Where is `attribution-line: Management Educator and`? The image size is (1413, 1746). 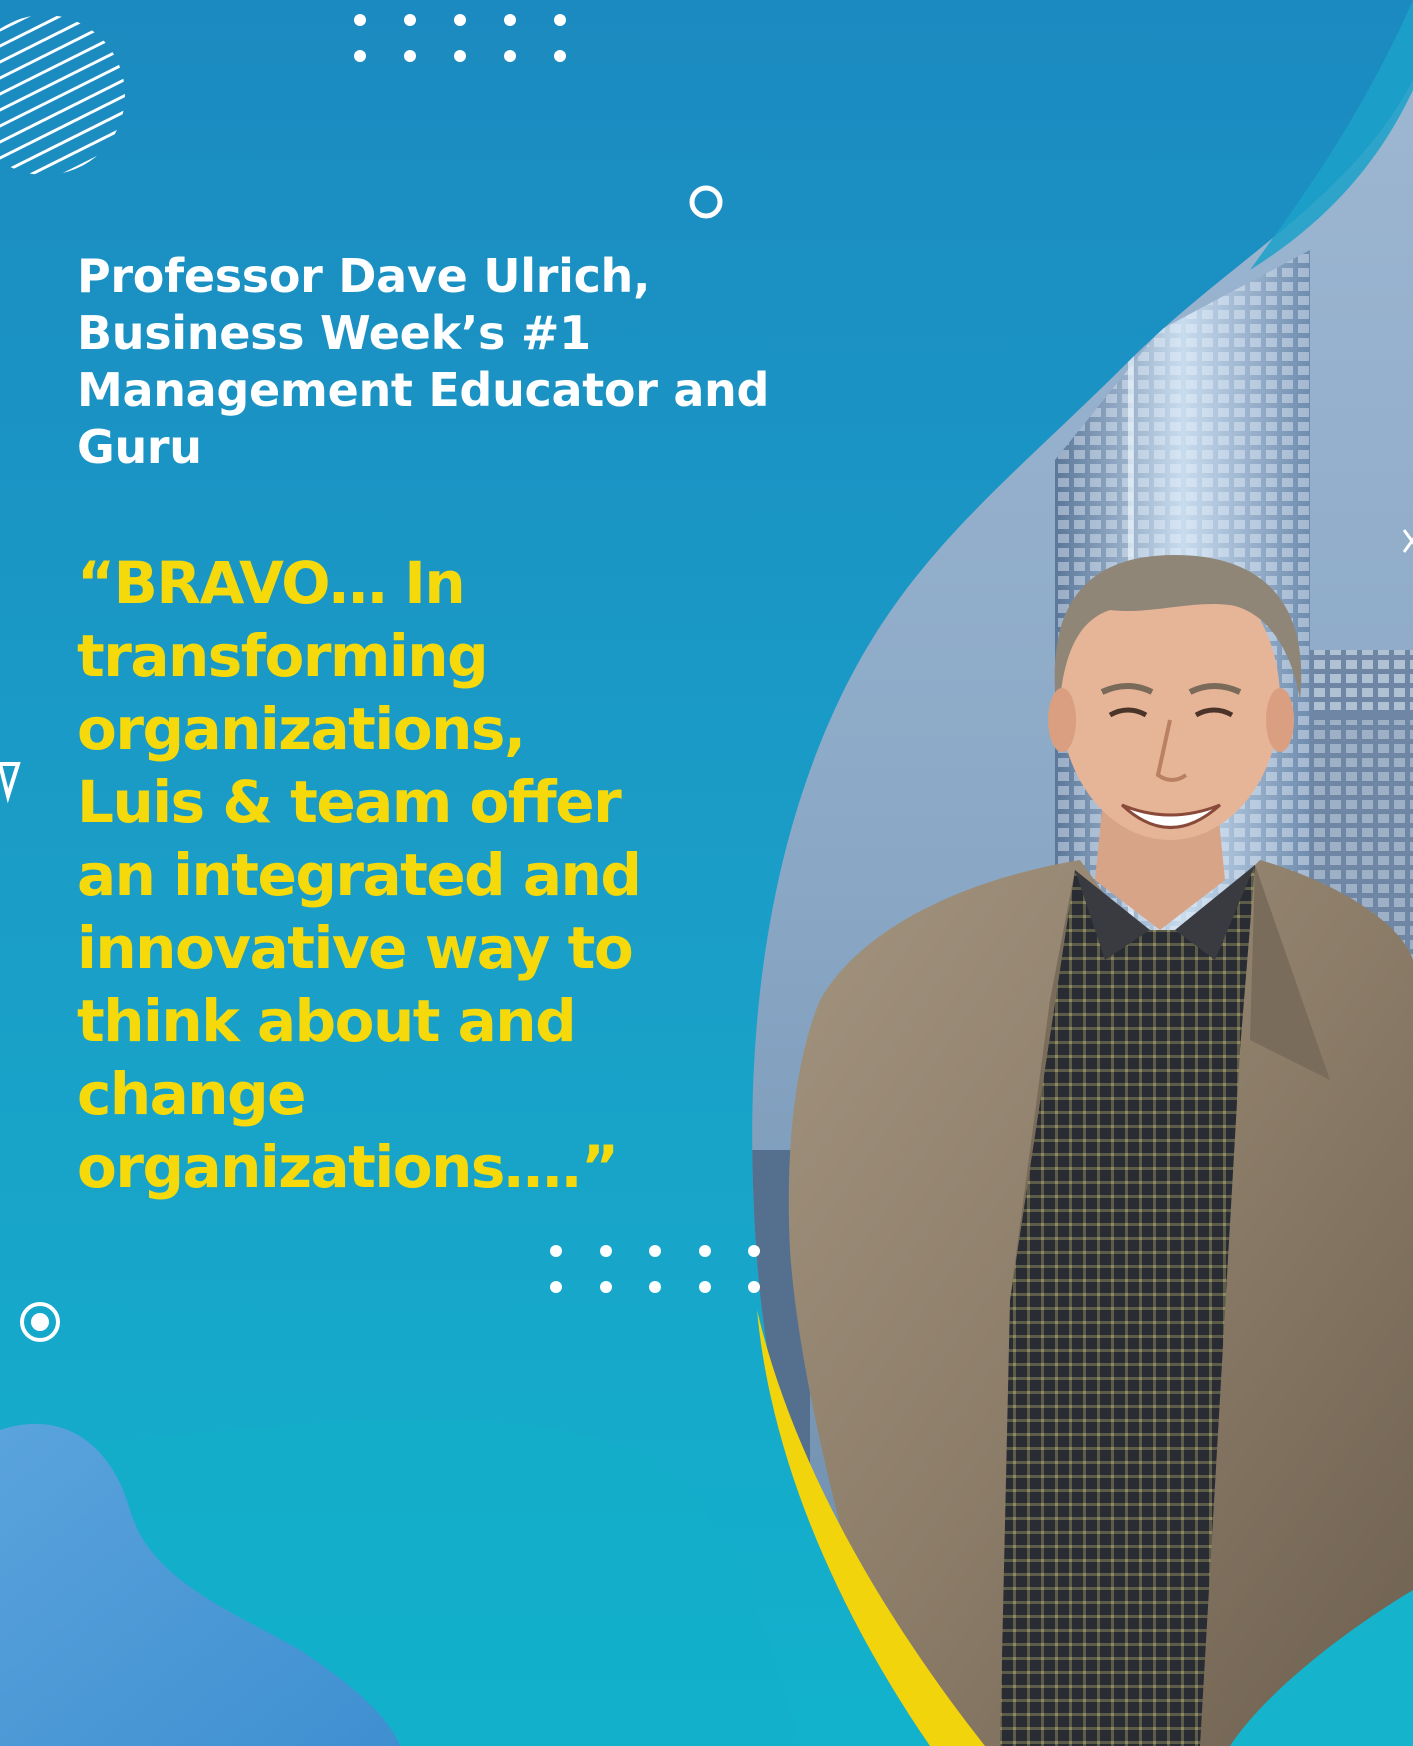
attribution-line: Management Educator and is located at coordinates (423, 390).